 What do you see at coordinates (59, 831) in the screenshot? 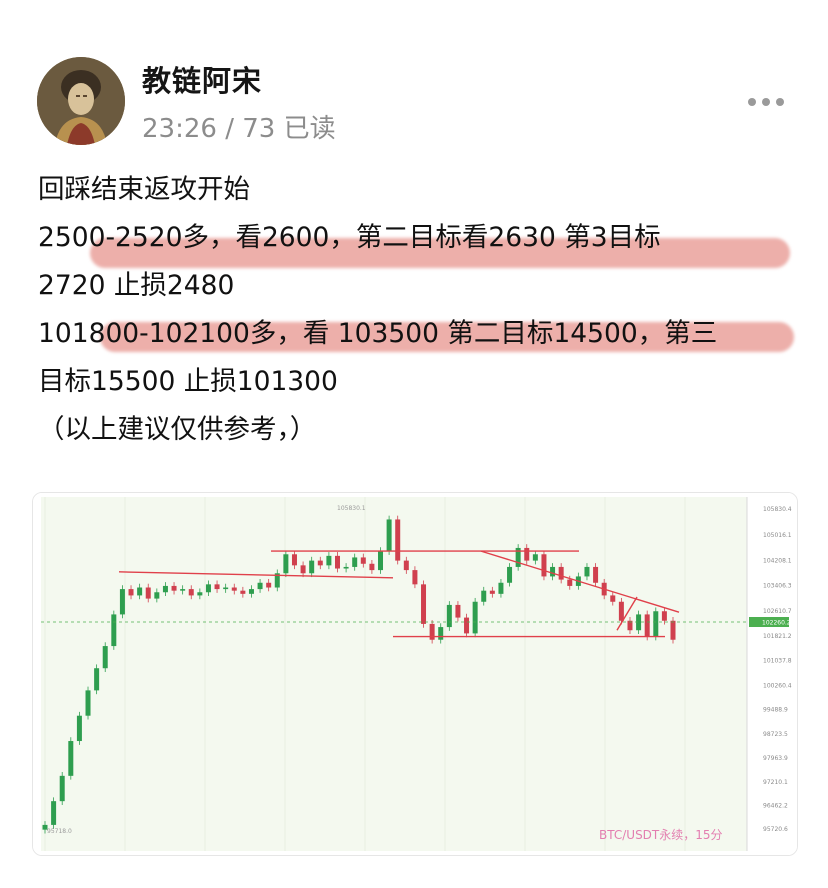
I see `low-label: 95718.0` at bounding box center [59, 831].